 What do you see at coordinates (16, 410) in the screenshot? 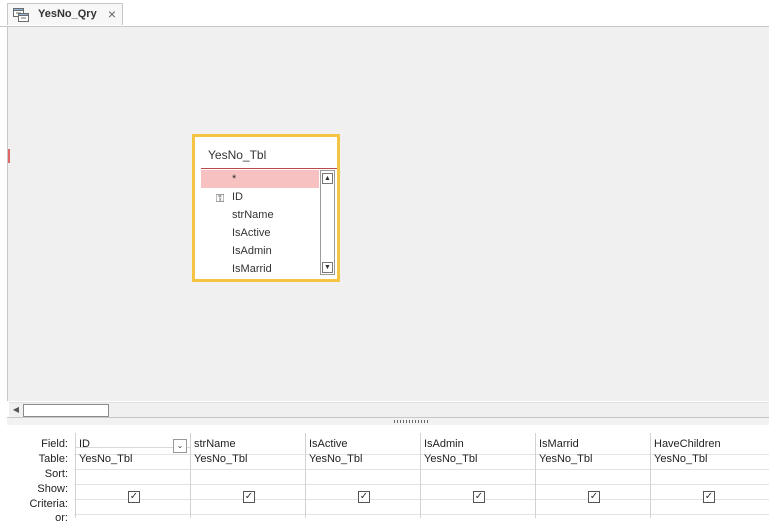
I see `scroll-left-icon: ◀` at bounding box center [16, 410].